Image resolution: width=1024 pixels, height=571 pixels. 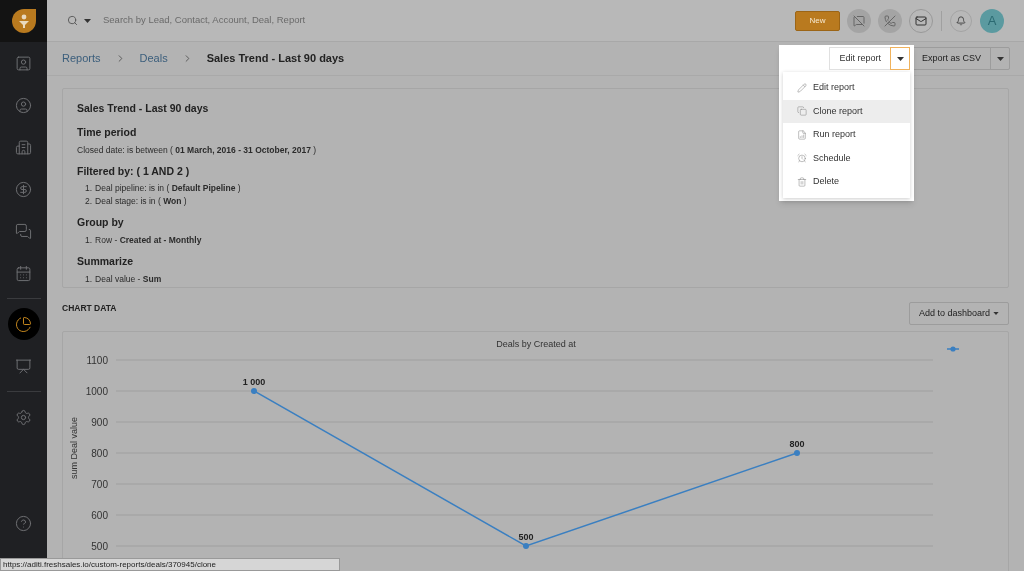 What do you see at coordinates (99, 422) in the screenshot?
I see `axis-tick-label: 900` at bounding box center [99, 422].